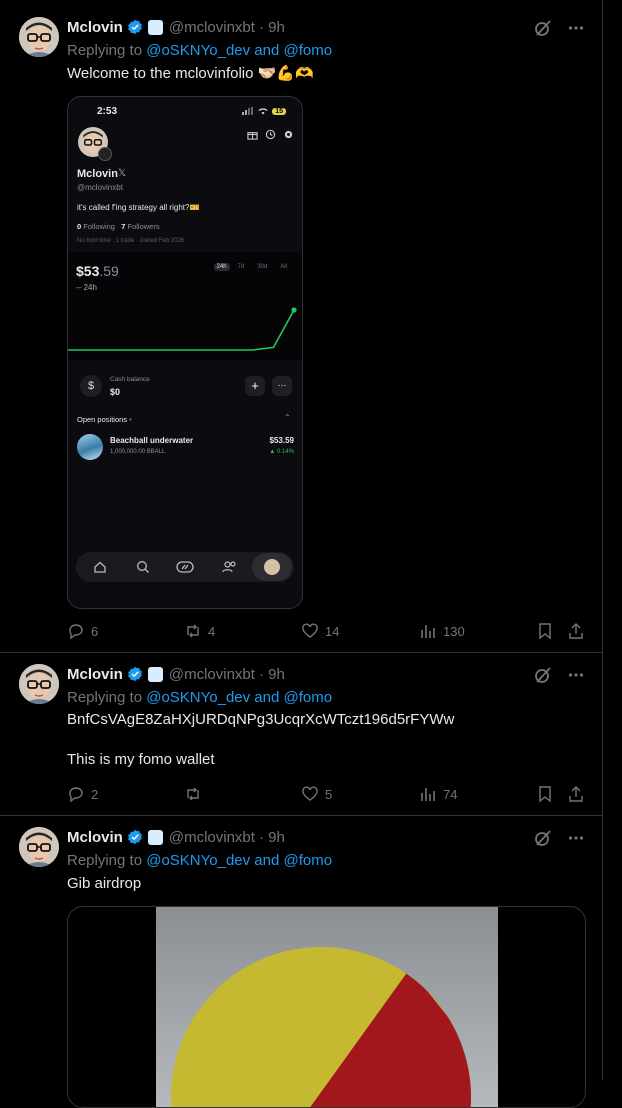  I want to click on phone-profile-name: Mclovin, so click(97, 174).